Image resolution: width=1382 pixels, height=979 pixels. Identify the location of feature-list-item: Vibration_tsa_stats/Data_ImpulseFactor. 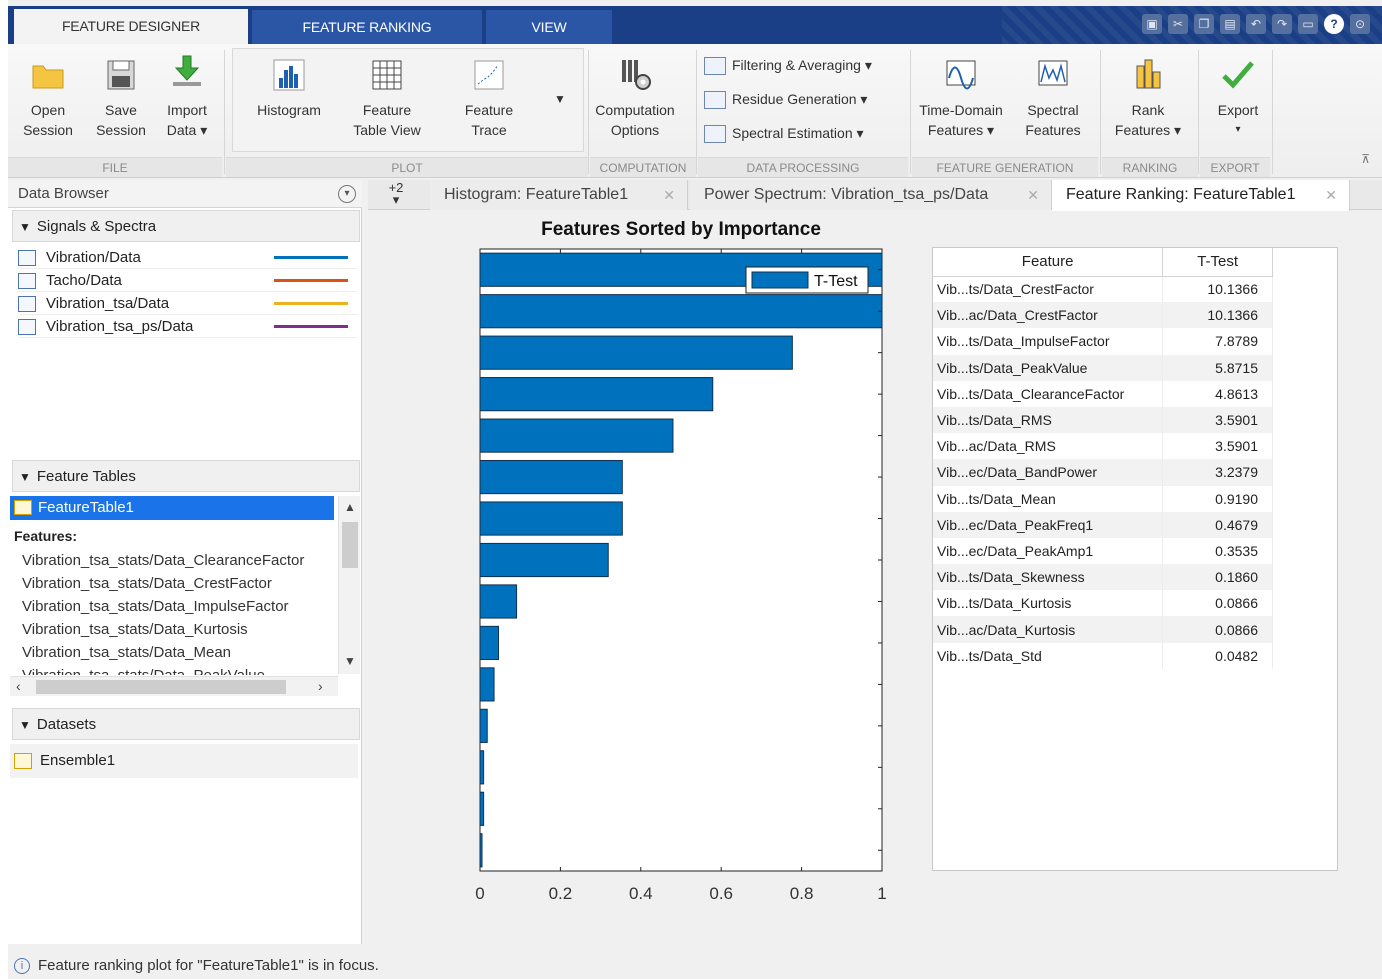
(179, 607).